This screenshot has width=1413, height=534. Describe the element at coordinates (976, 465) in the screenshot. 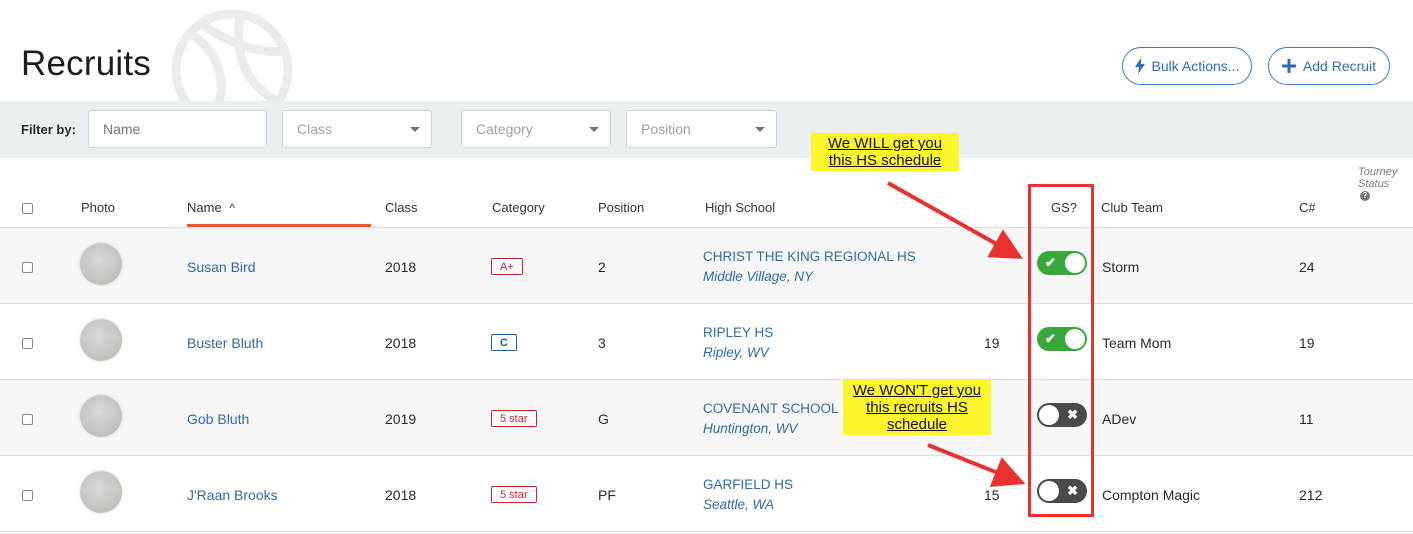

I see `arrow-to-off-toggle` at that location.